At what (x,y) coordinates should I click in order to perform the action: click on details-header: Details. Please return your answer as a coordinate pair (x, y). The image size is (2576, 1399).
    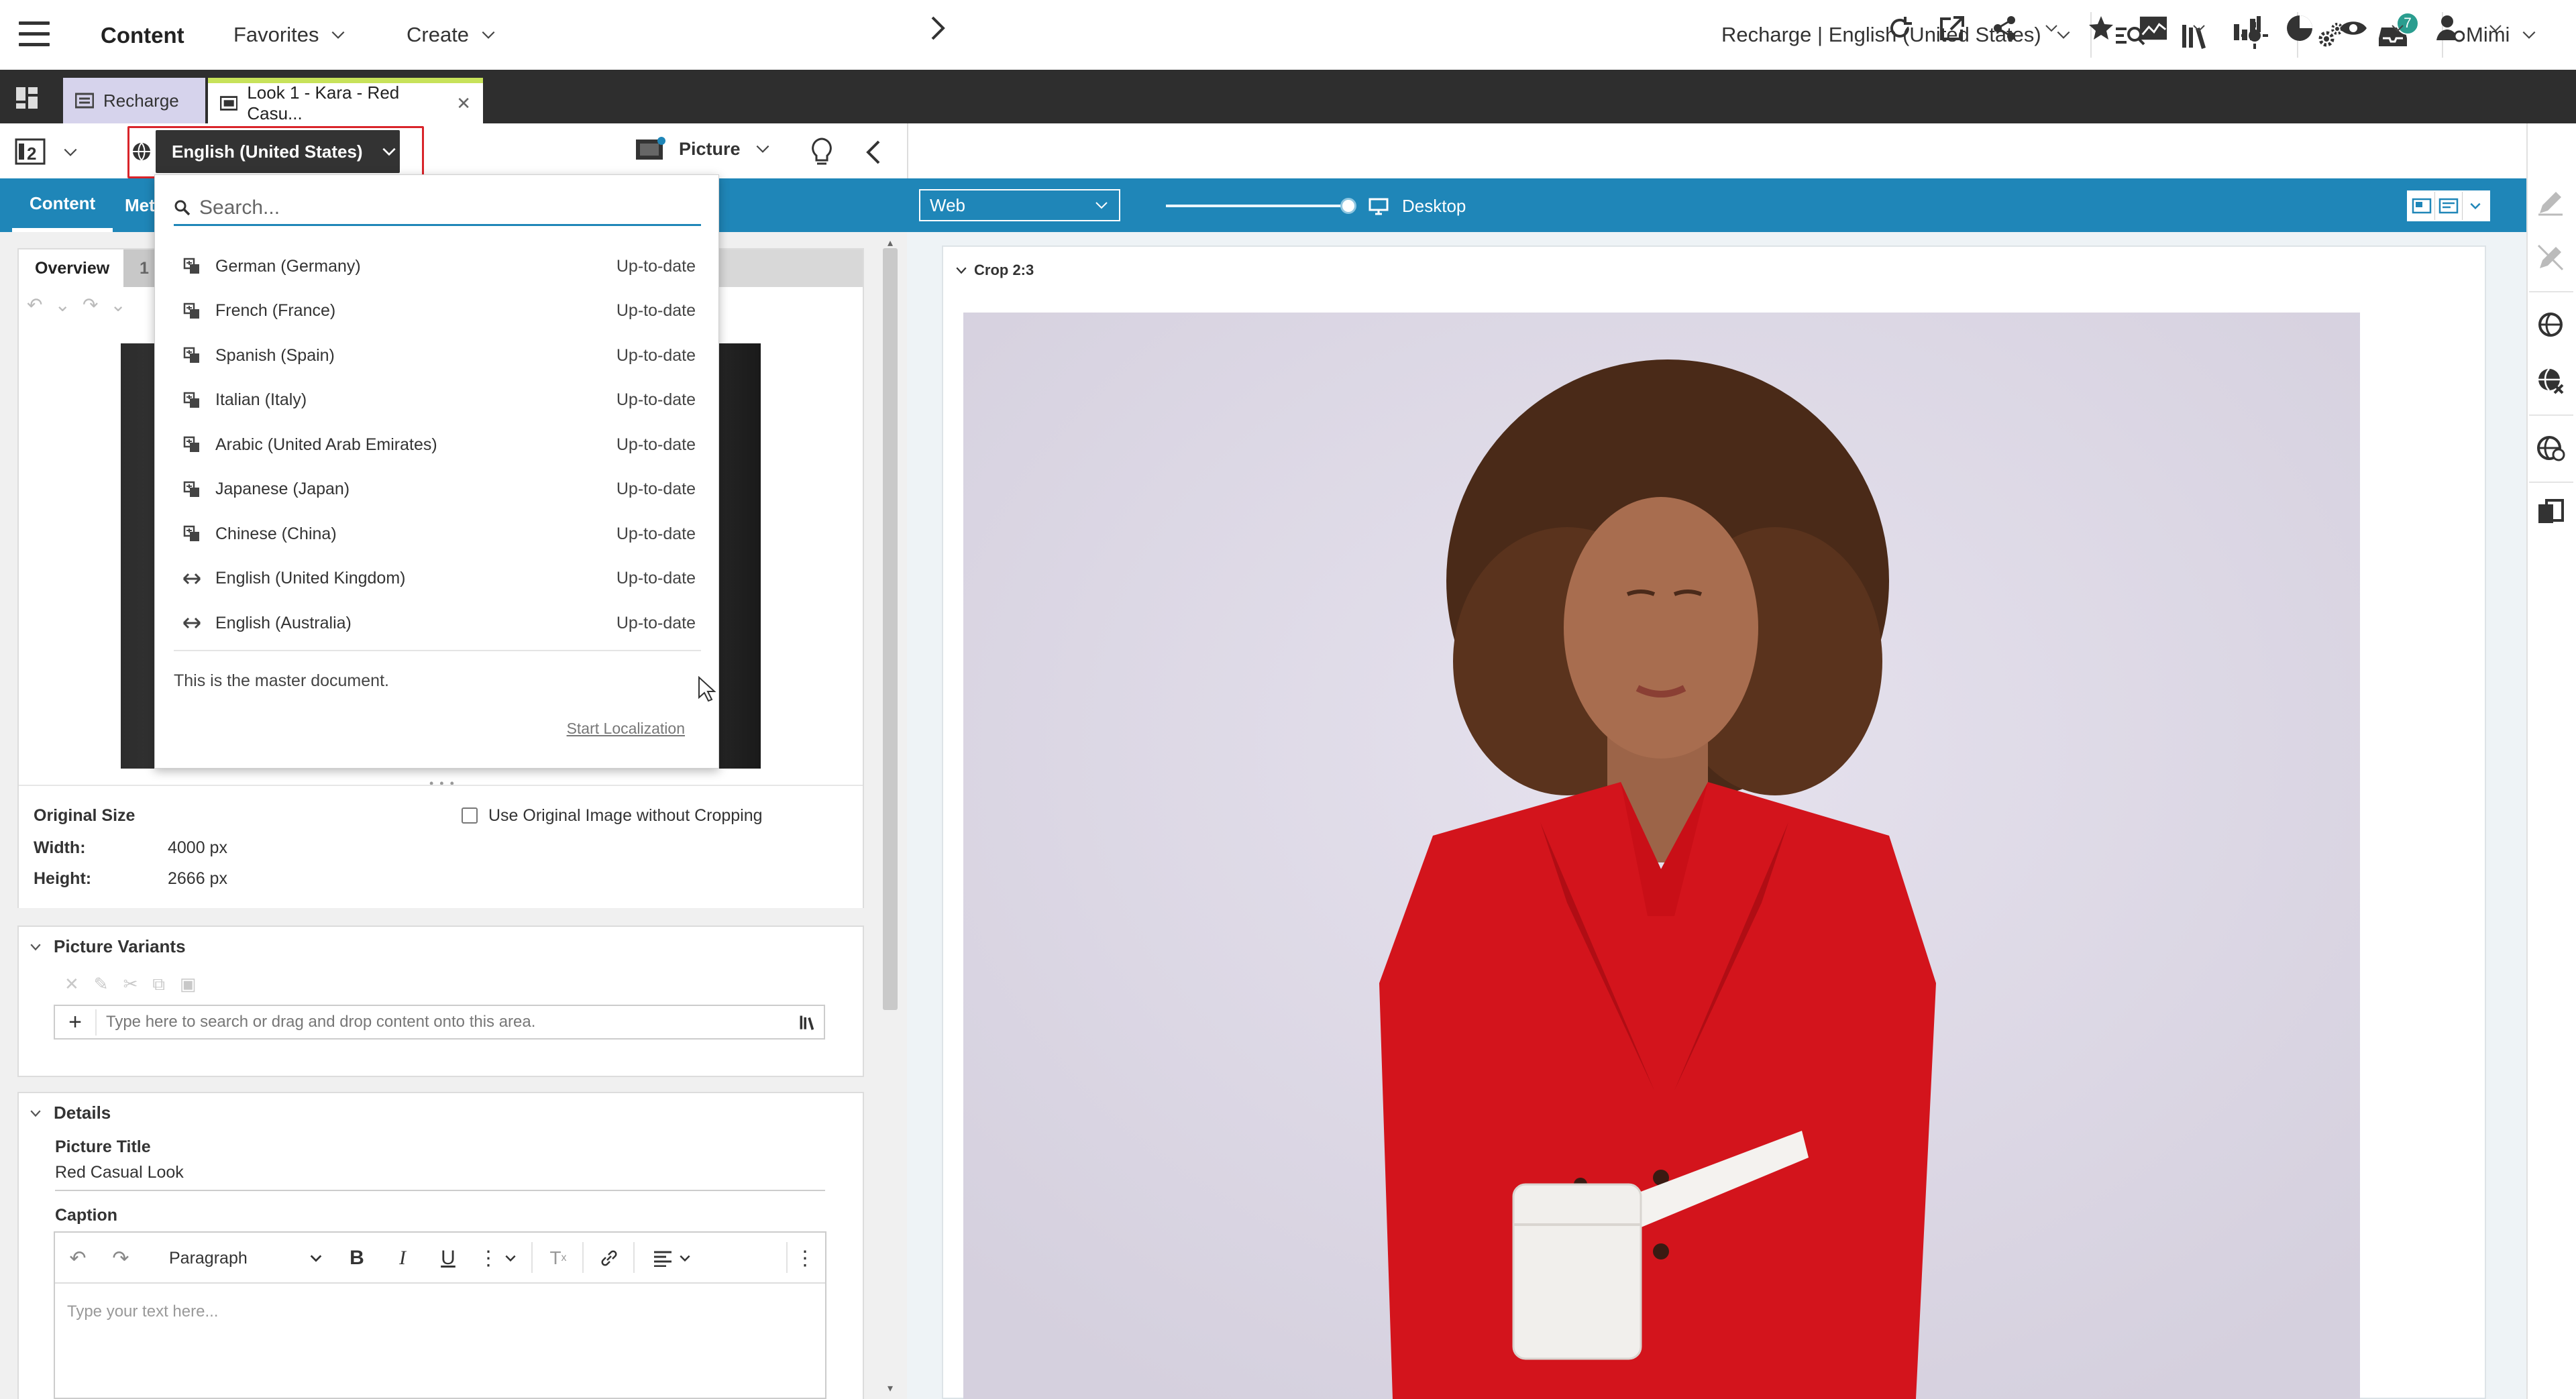
    Looking at the image, I should click on (70, 1113).